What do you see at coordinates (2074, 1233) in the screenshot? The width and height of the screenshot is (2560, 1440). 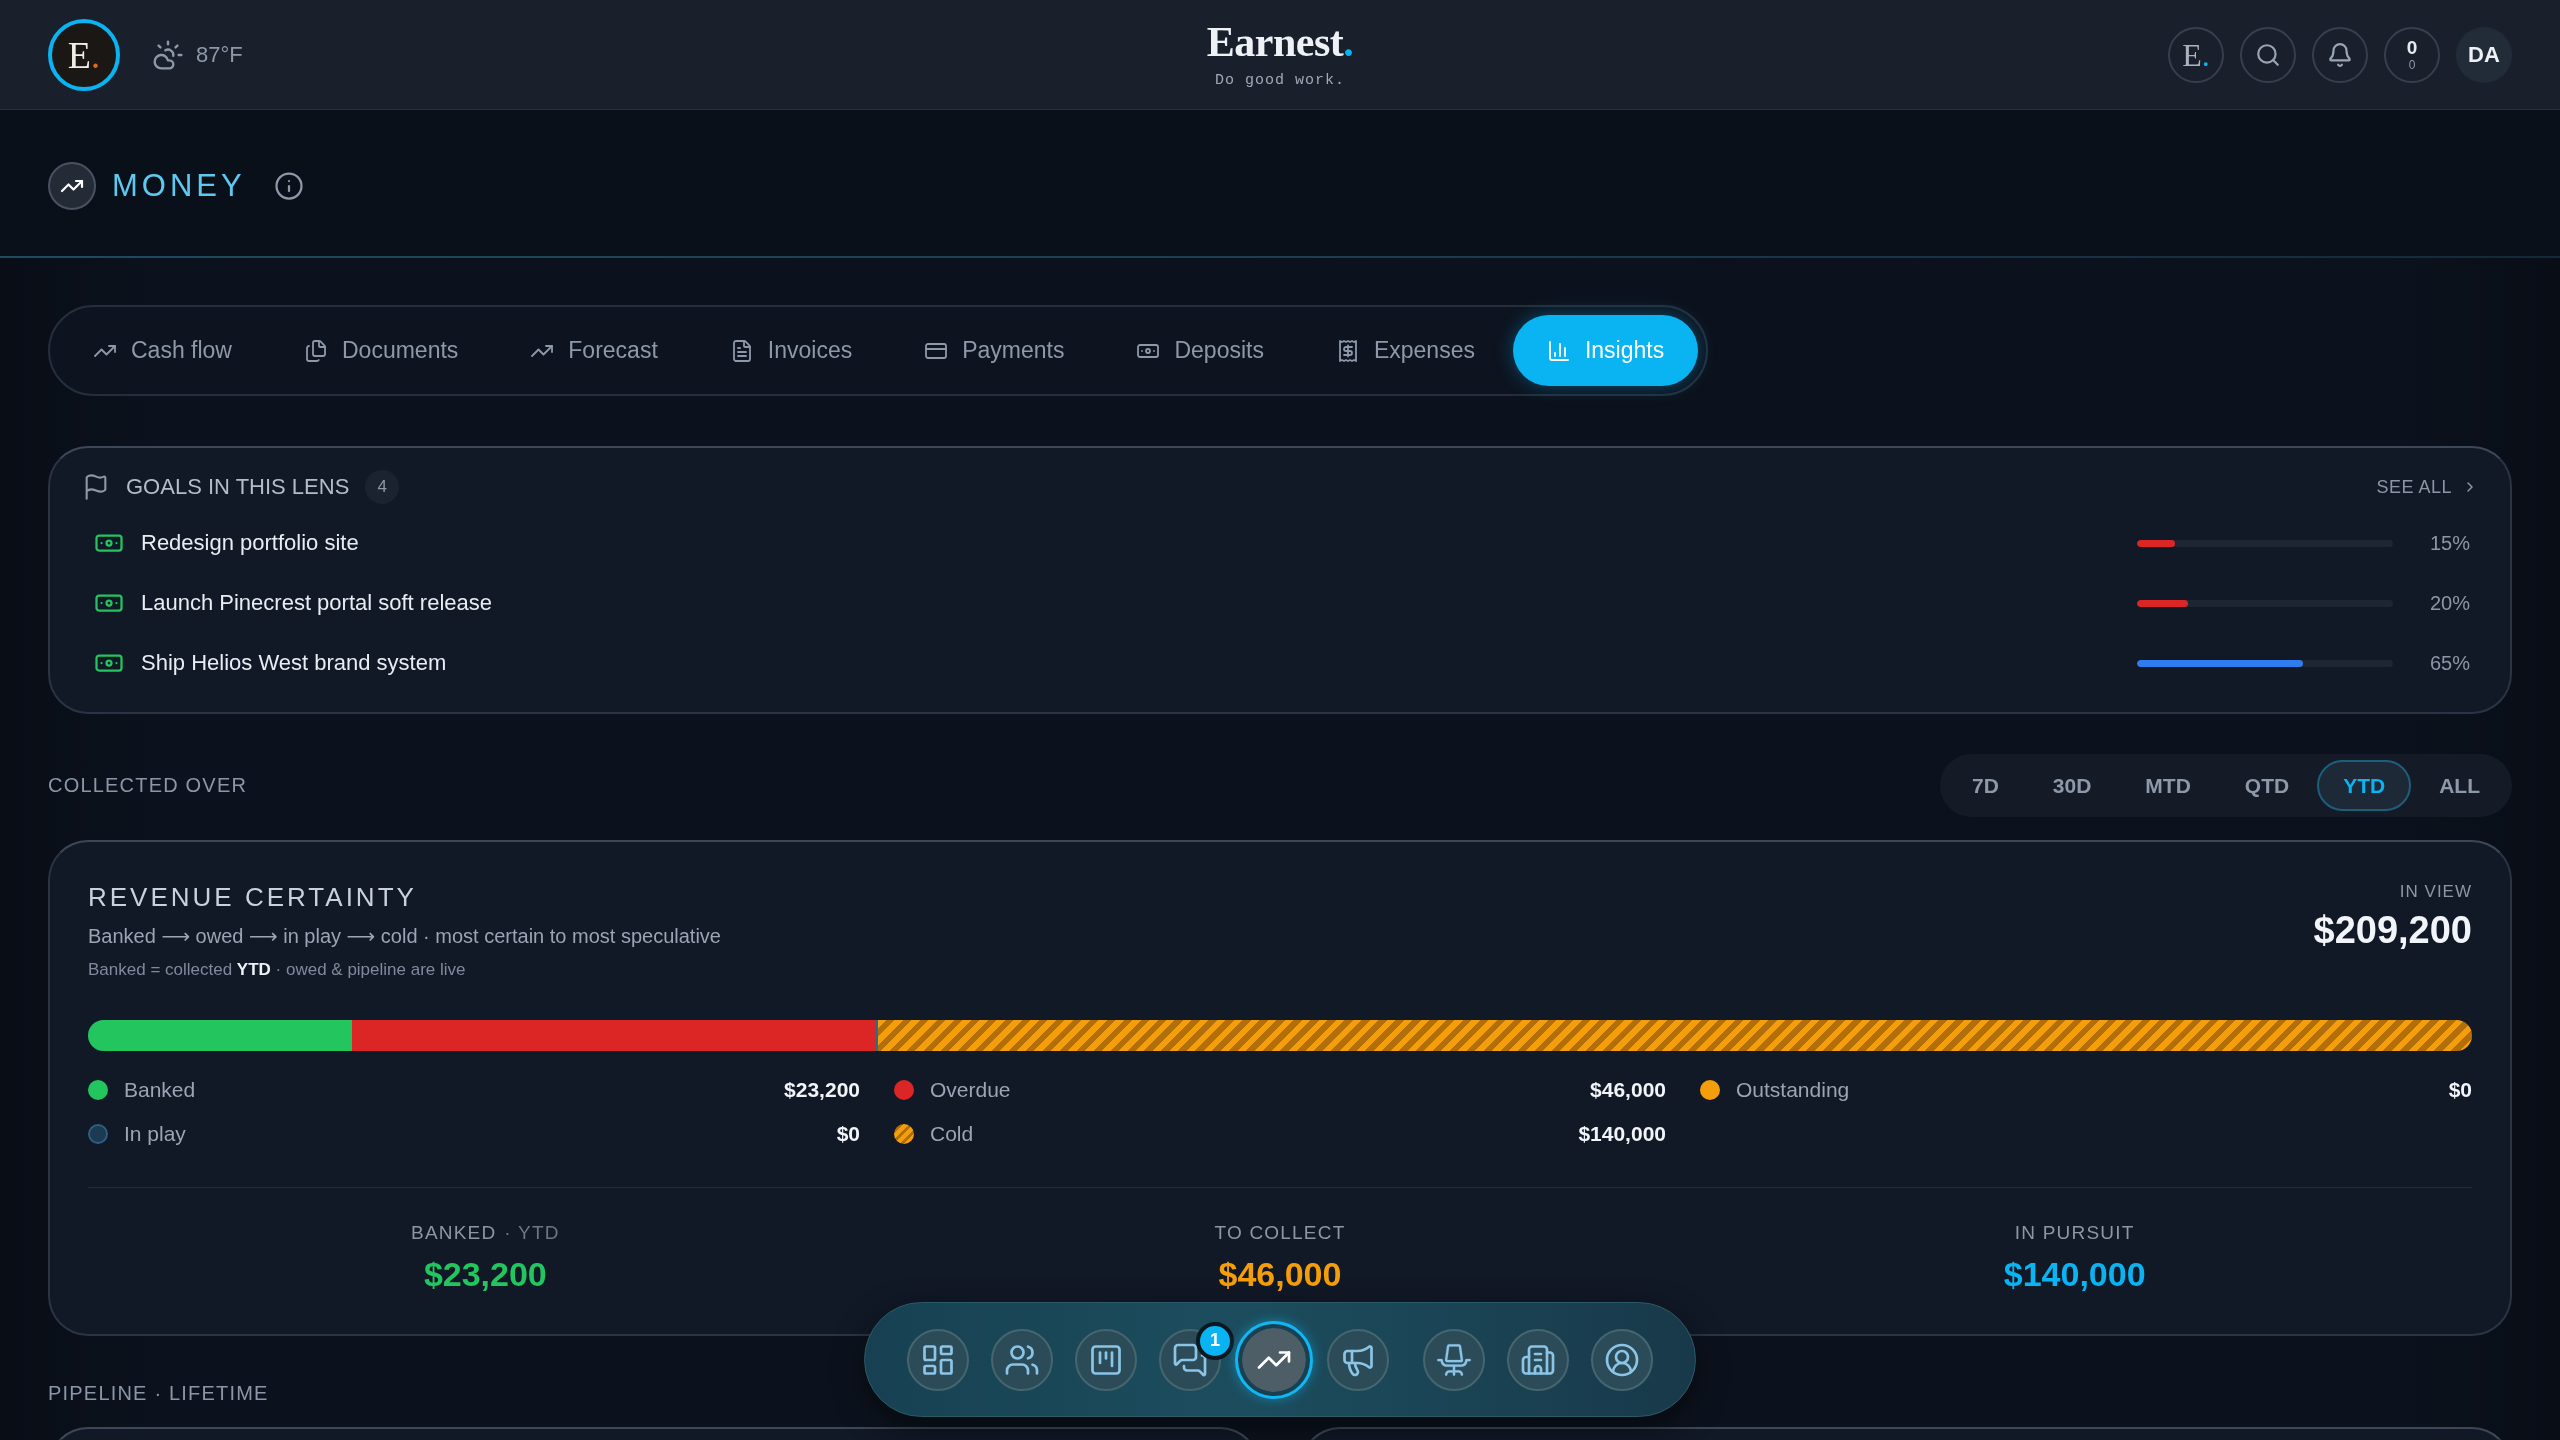 I see `stat-label: IN PURSUIT` at bounding box center [2074, 1233].